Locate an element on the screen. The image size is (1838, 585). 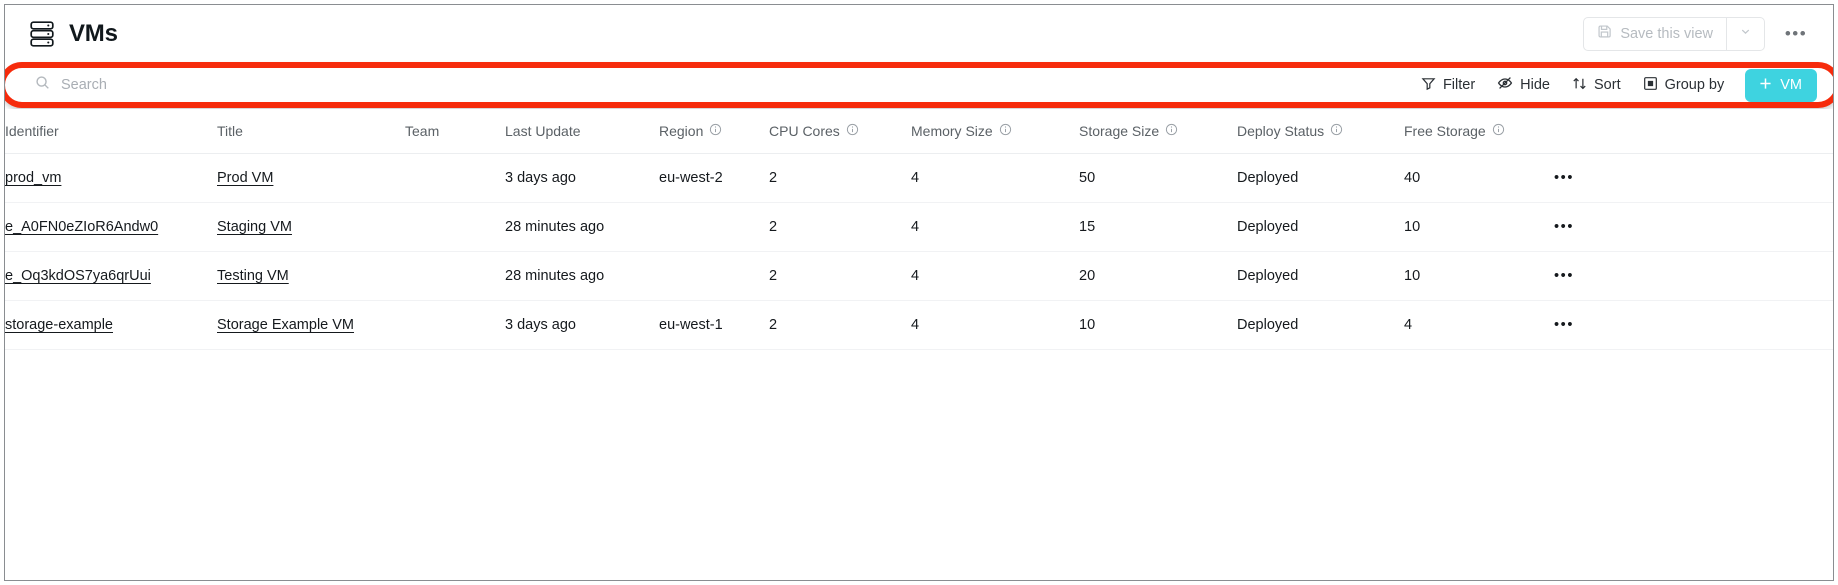
header-overflow-menu-button: ••• is located at coordinates (1796, 34).